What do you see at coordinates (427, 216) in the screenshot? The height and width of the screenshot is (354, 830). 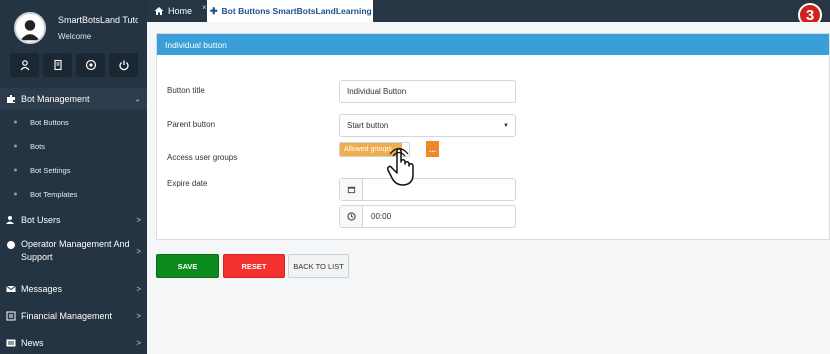 I see `expire-time-input: 00:00` at bounding box center [427, 216].